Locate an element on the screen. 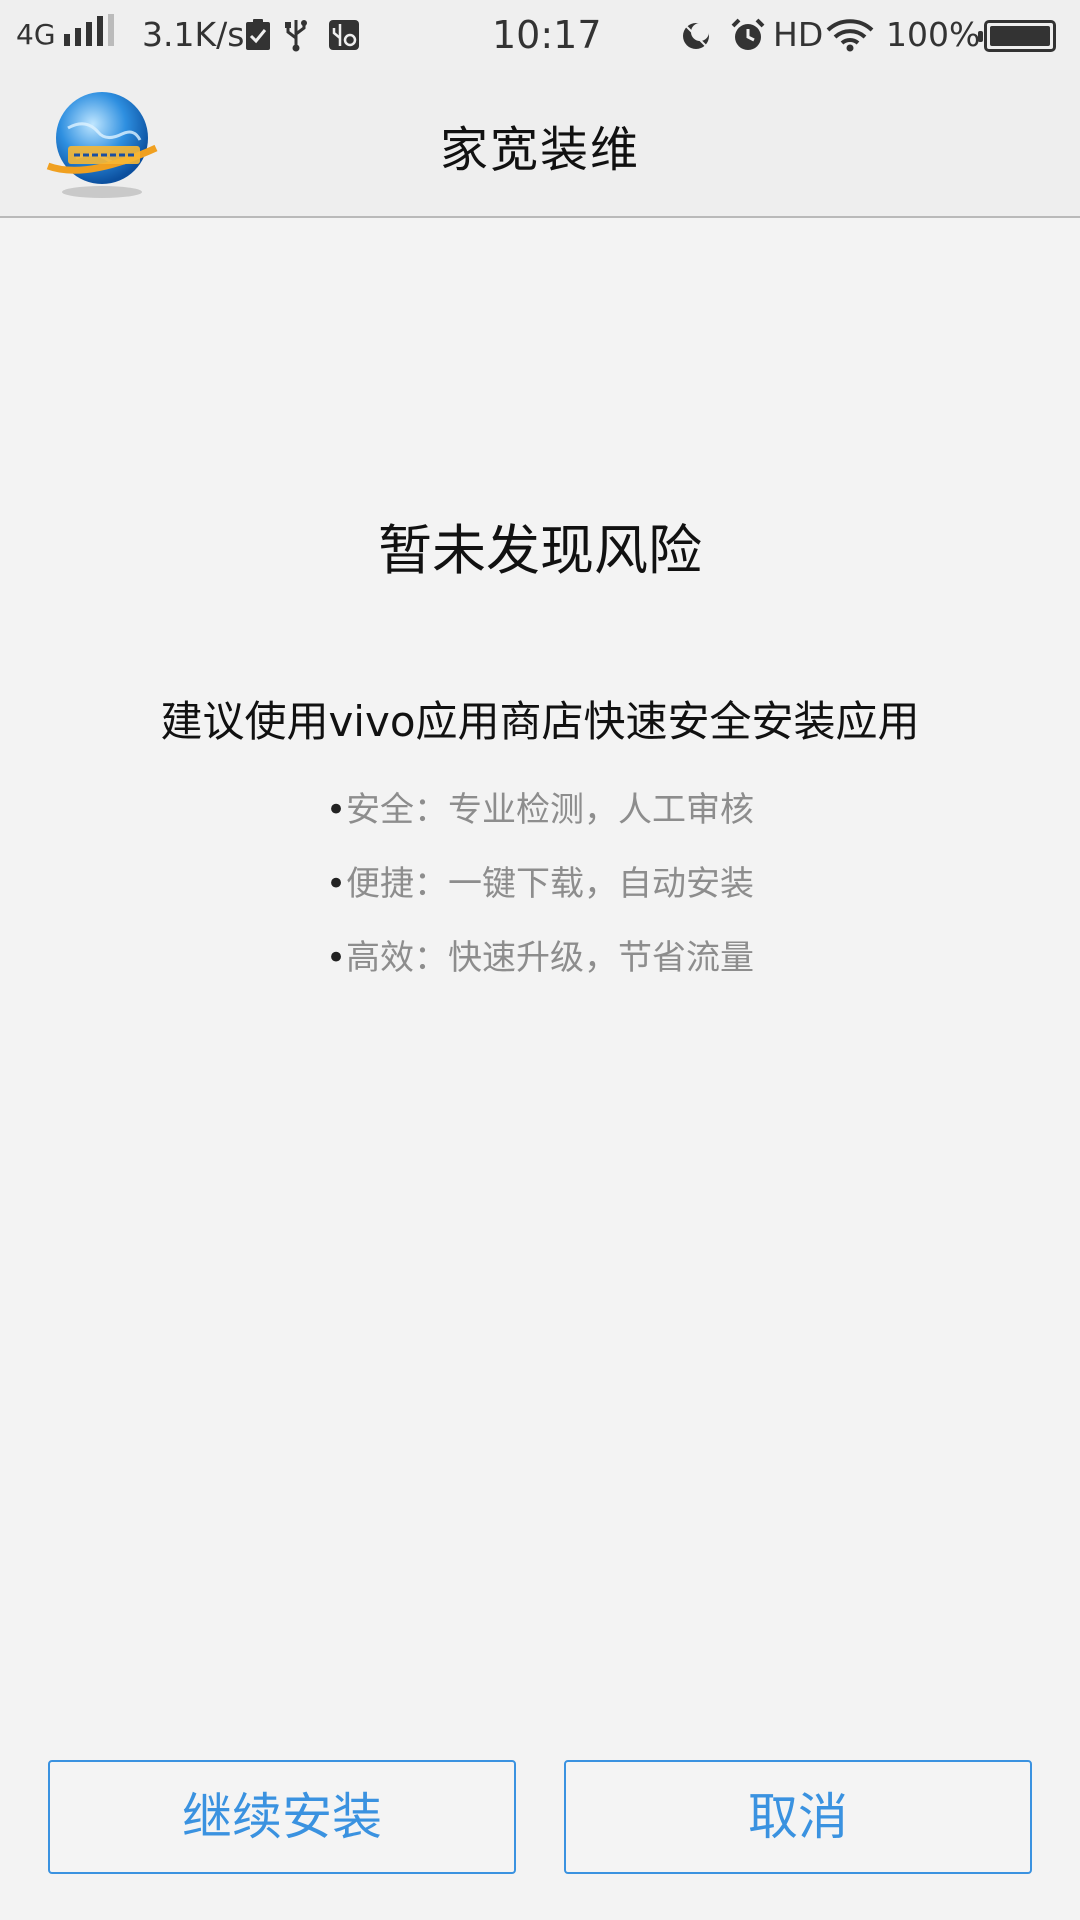  status-bar: 4G 3.1K/s 10:17 HD 100% is located at coordinates (540, 35).